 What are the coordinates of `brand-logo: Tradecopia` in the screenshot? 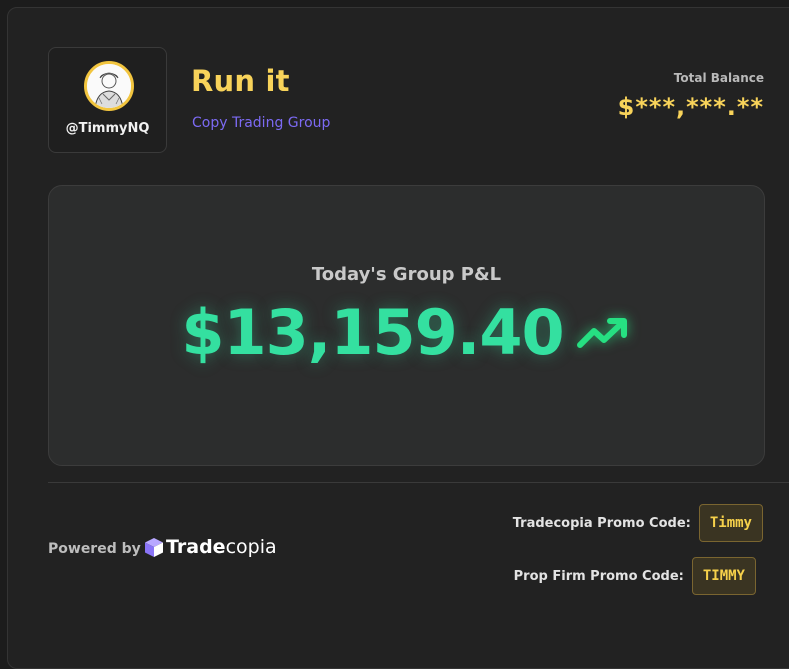 It's located at (210, 547).